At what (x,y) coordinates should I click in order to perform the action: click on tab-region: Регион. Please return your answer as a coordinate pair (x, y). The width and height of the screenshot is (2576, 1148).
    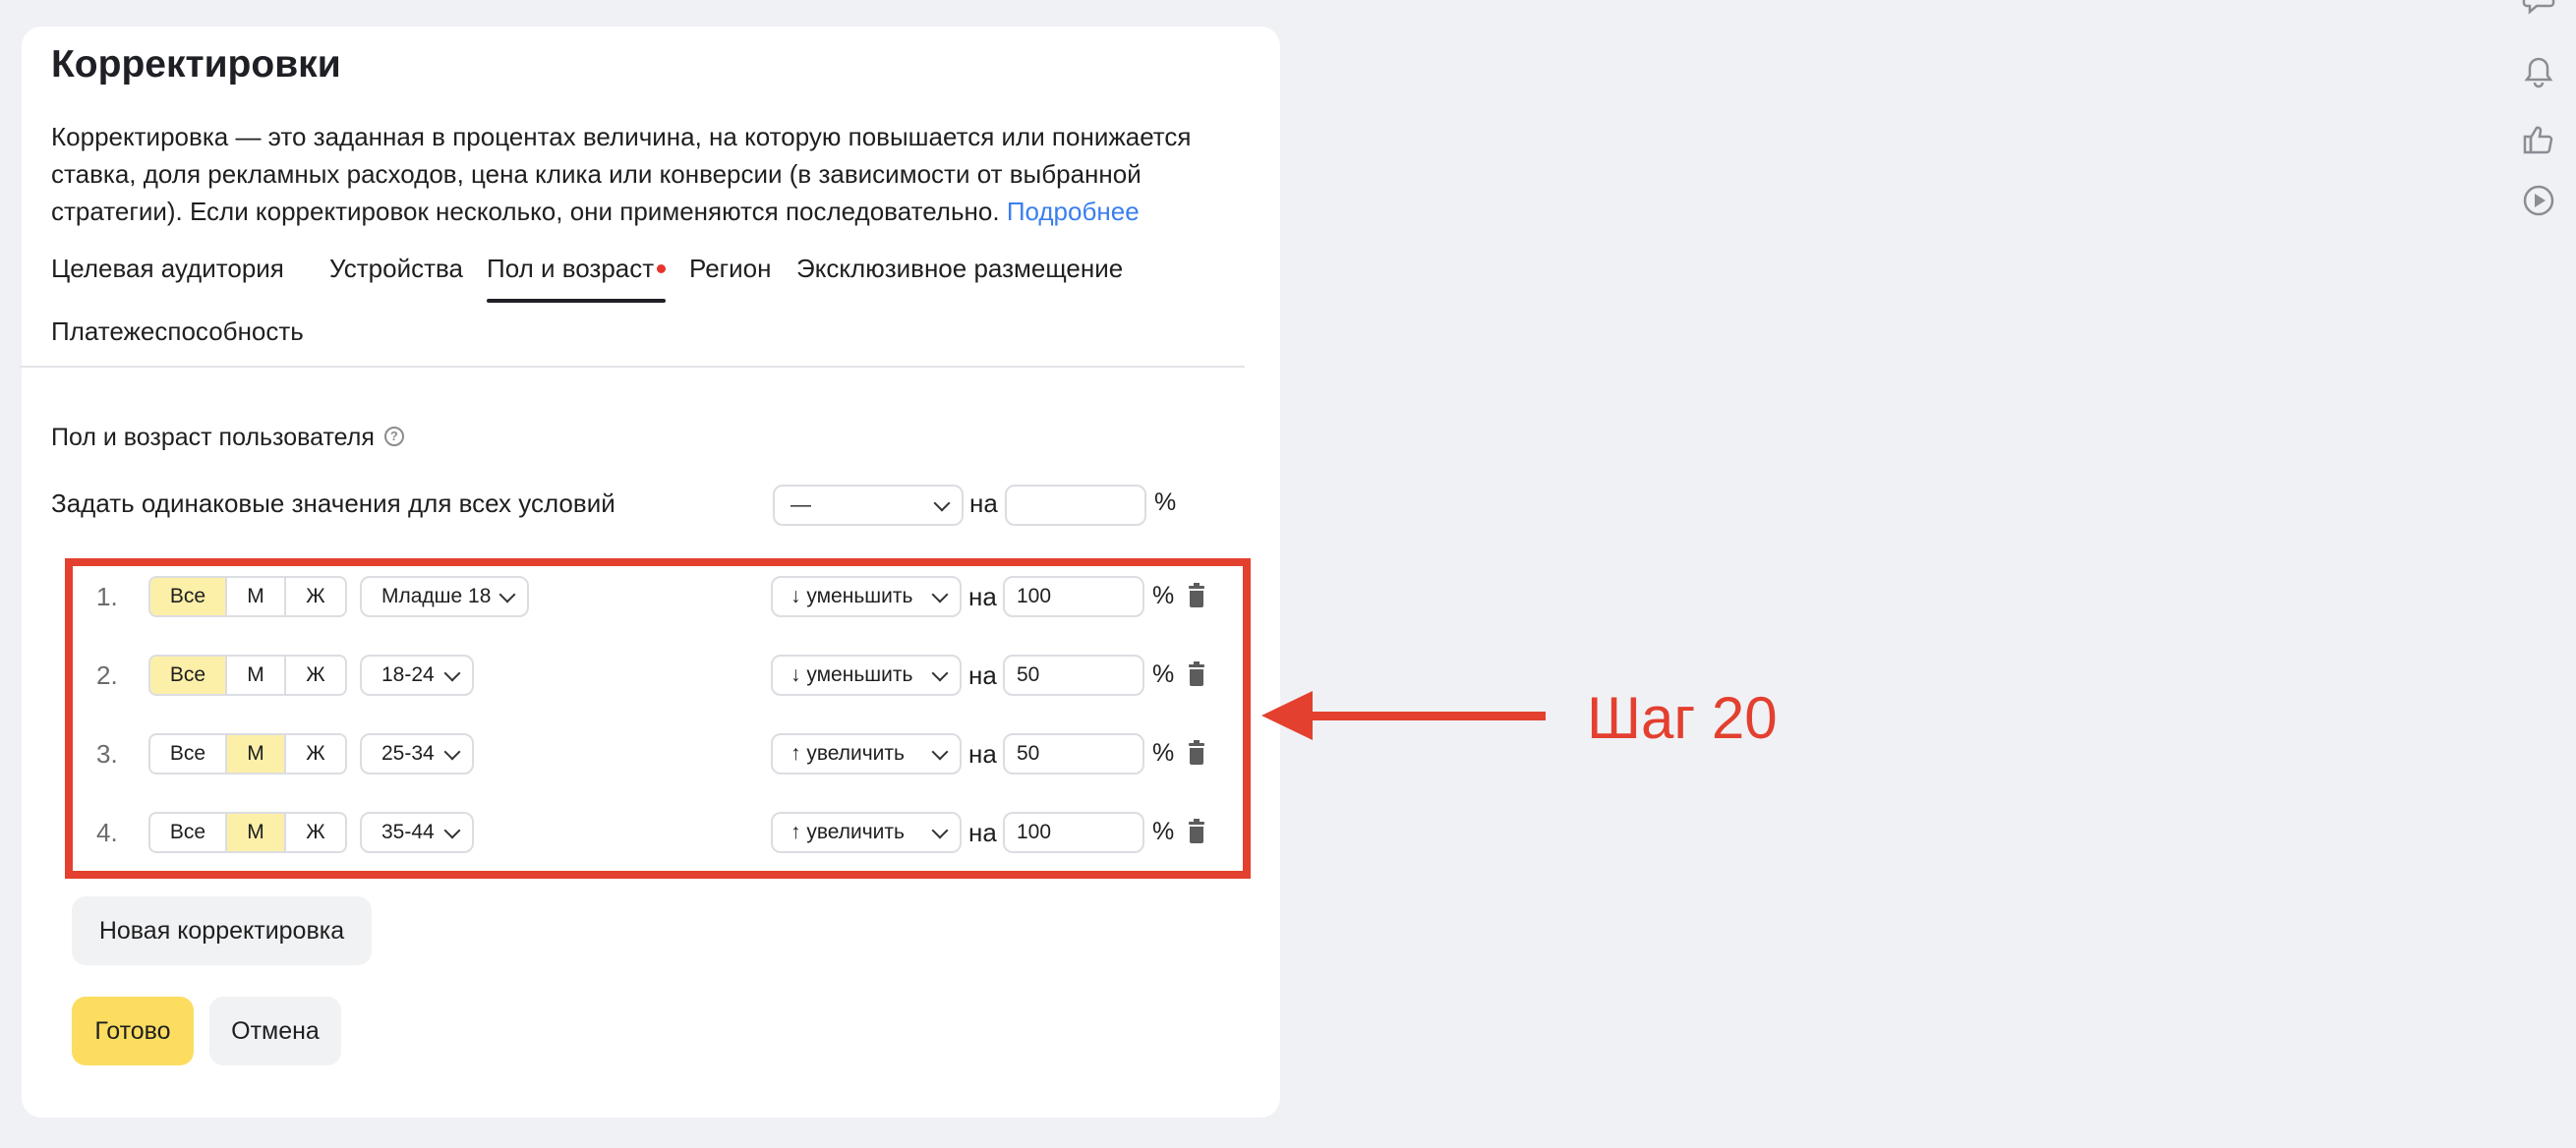
    Looking at the image, I should click on (730, 269).